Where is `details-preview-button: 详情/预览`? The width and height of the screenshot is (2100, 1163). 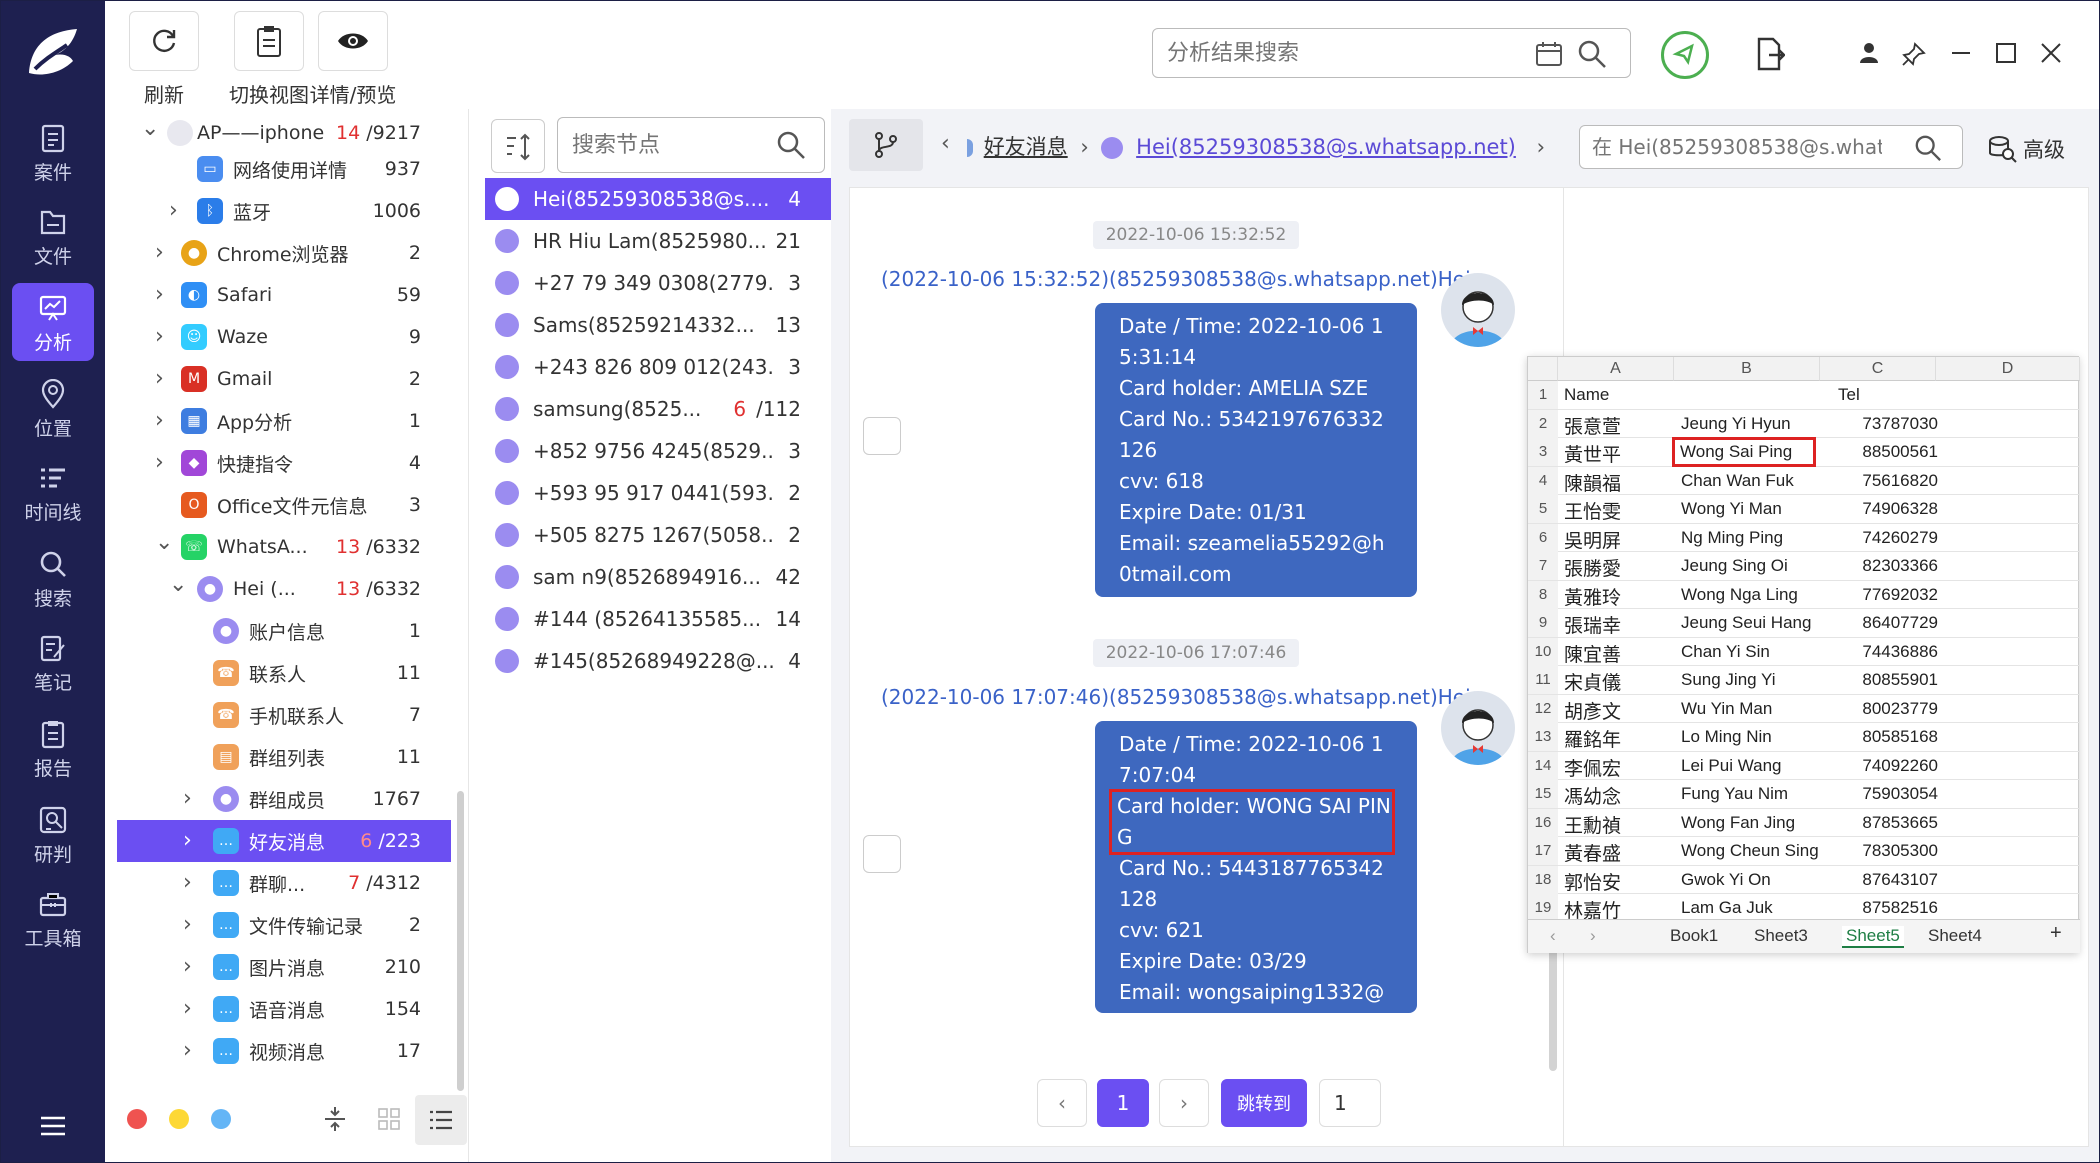 details-preview-button: 详情/预览 is located at coordinates (353, 59).